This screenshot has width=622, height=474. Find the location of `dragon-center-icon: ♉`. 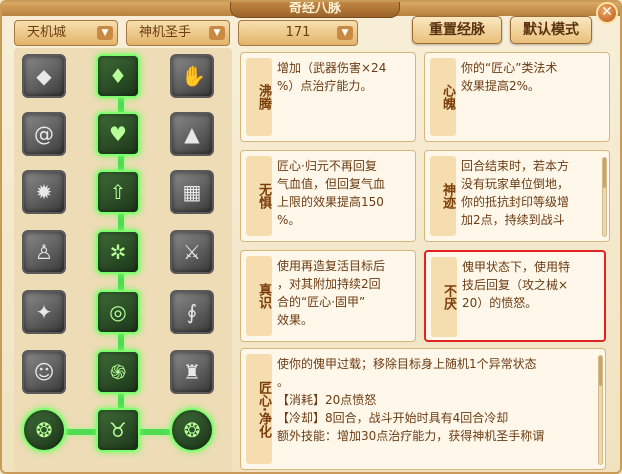

dragon-center-icon: ♉ is located at coordinates (118, 430).